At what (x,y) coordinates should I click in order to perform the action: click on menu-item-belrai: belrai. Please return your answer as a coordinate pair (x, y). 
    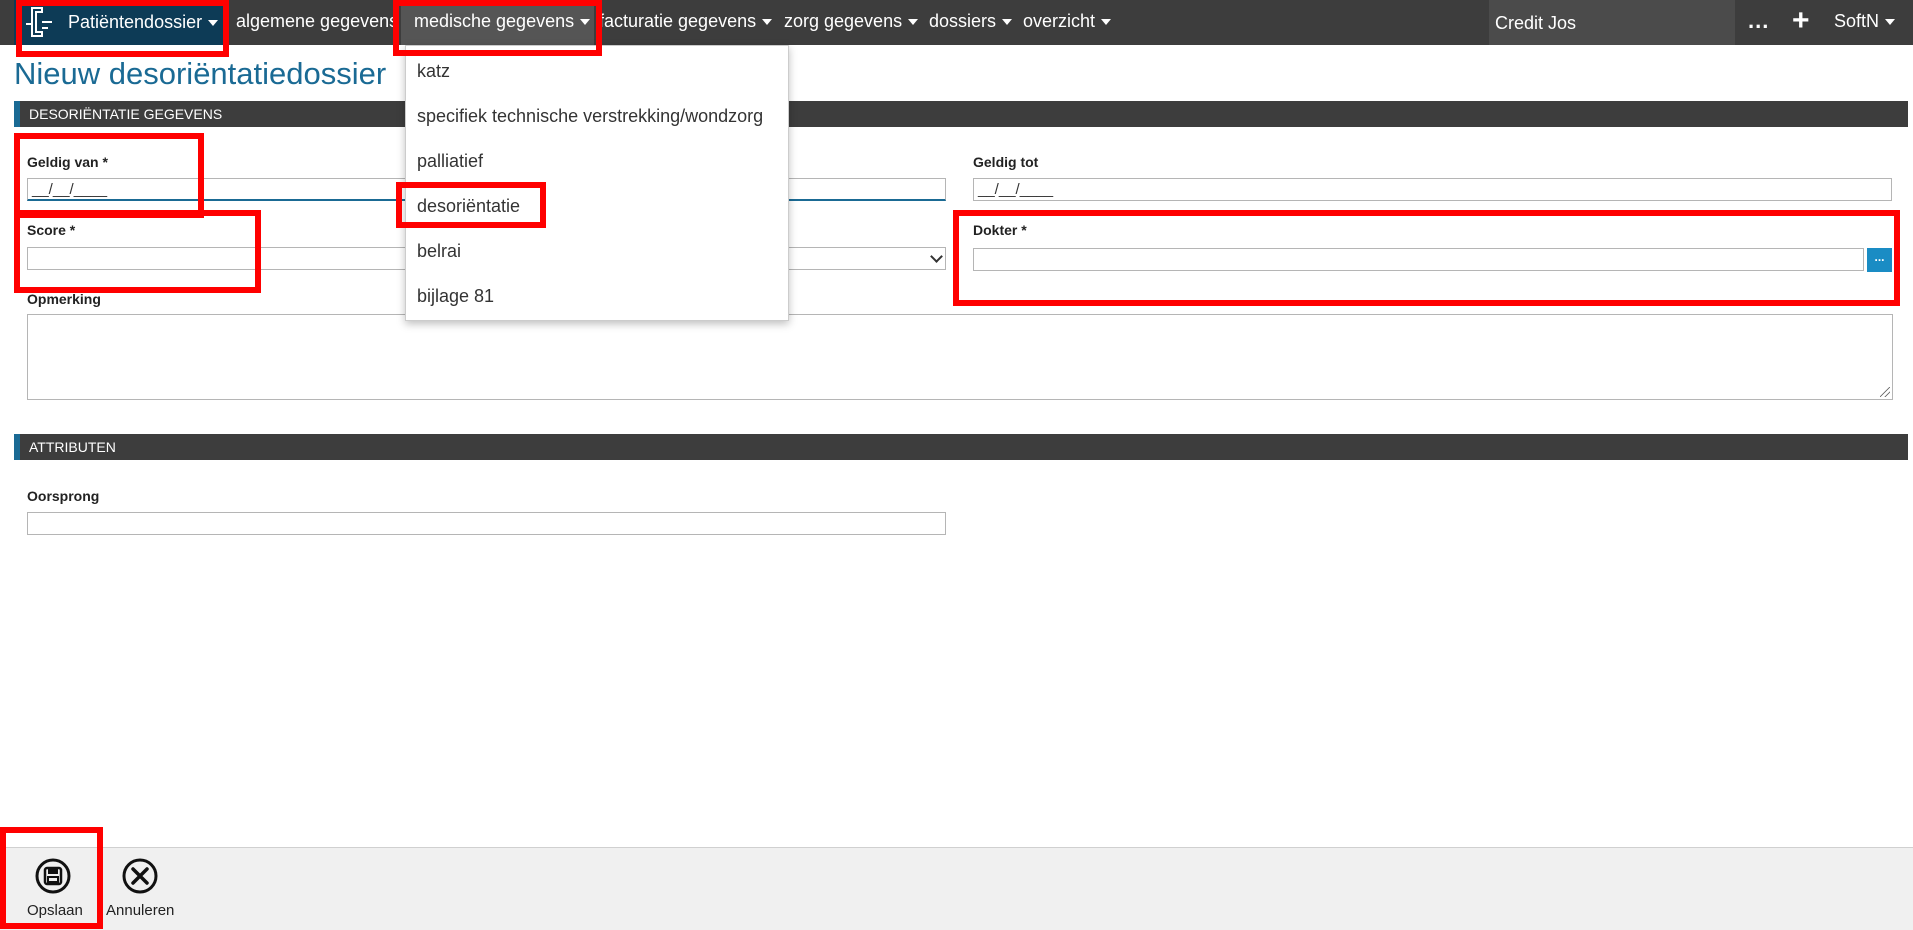
    Looking at the image, I should click on (439, 251).